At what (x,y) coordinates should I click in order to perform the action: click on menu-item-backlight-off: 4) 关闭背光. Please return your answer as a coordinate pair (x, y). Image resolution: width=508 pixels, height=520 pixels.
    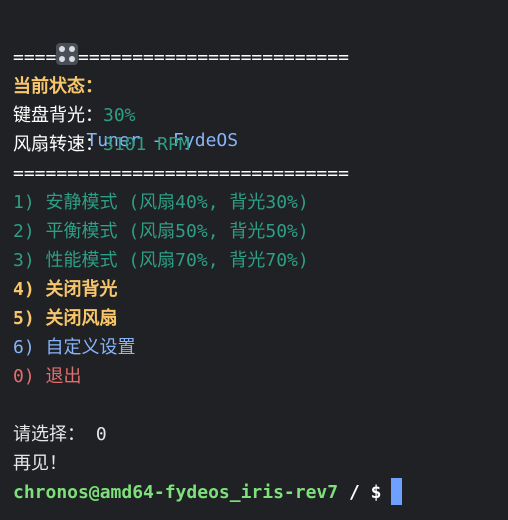
    Looking at the image, I should click on (65, 289).